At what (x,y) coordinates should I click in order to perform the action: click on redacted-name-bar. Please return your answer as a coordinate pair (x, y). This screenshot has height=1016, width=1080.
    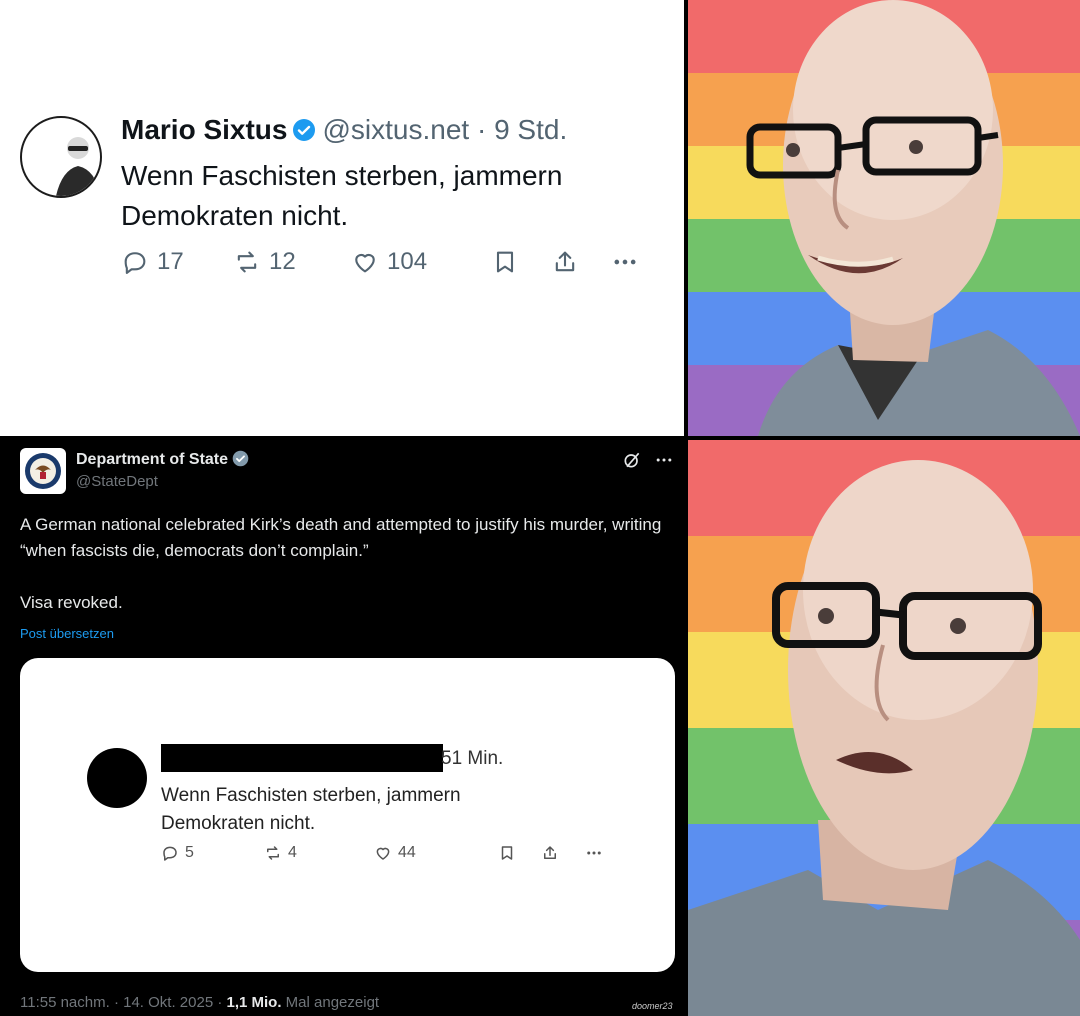
    Looking at the image, I should click on (302, 758).